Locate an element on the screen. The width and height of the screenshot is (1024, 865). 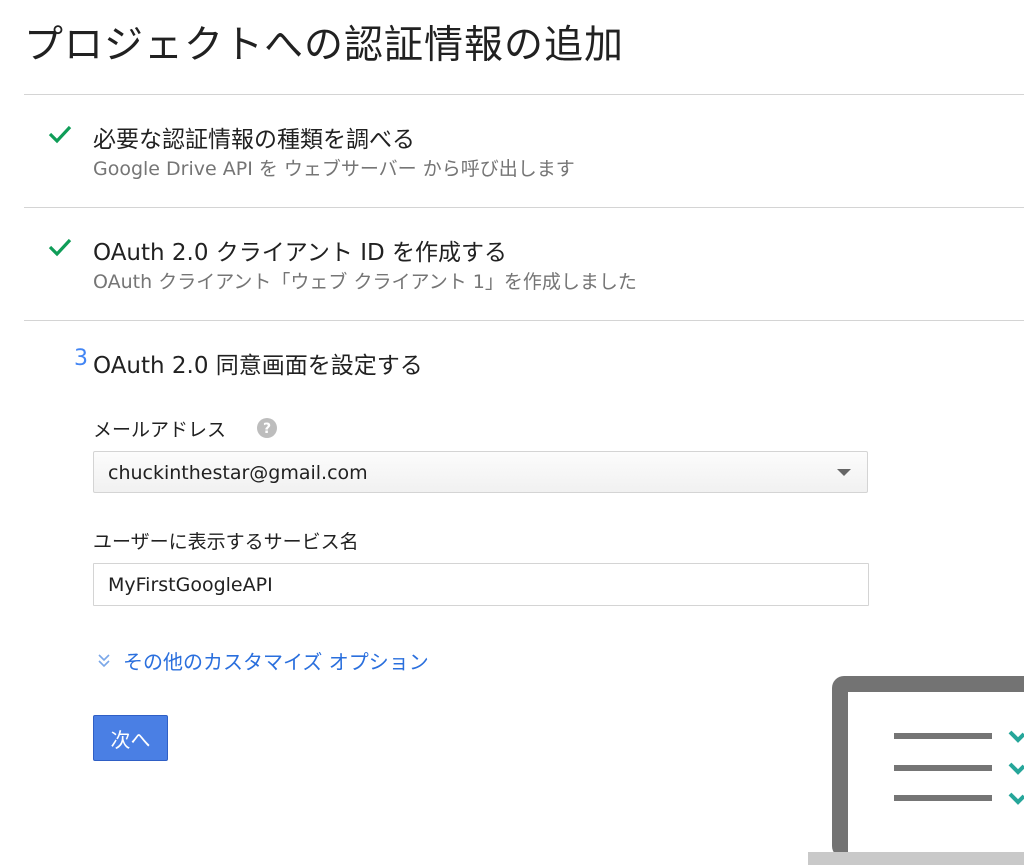
service-name-input is located at coordinates (481, 584).